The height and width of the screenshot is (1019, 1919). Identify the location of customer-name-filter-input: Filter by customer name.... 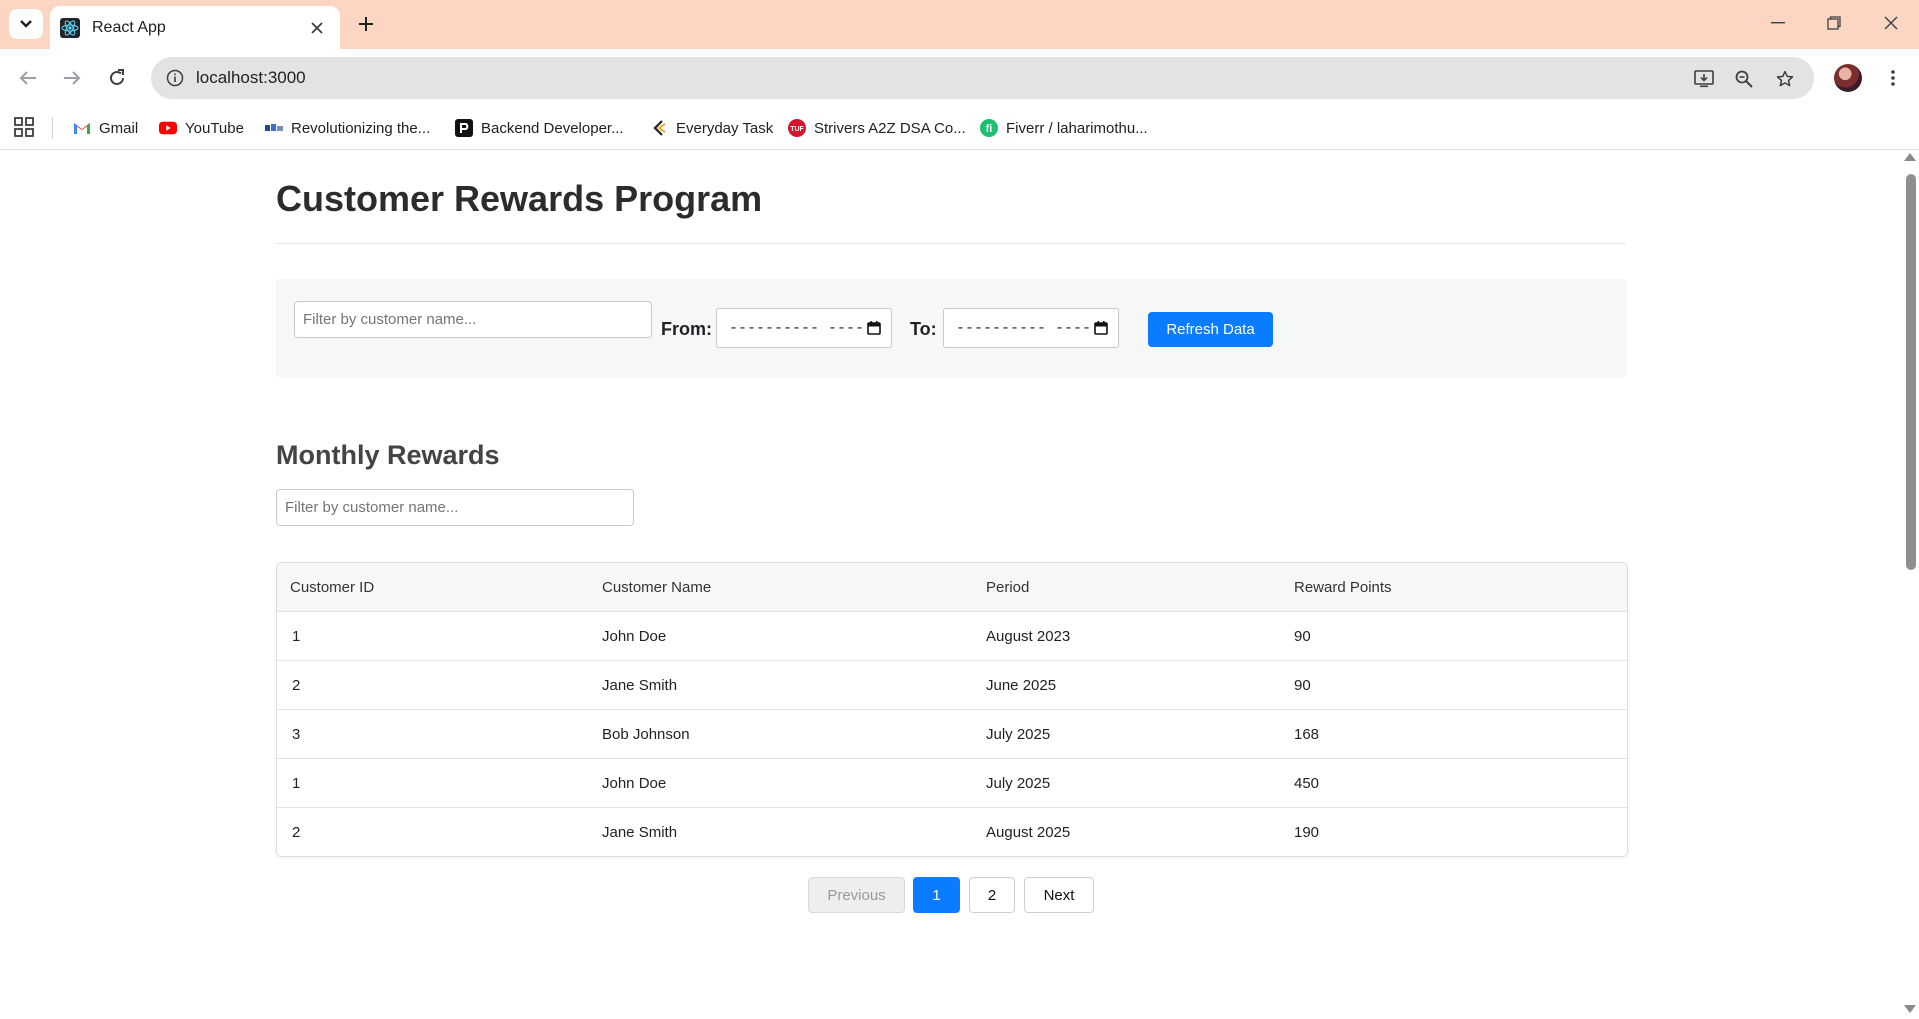
(473, 319).